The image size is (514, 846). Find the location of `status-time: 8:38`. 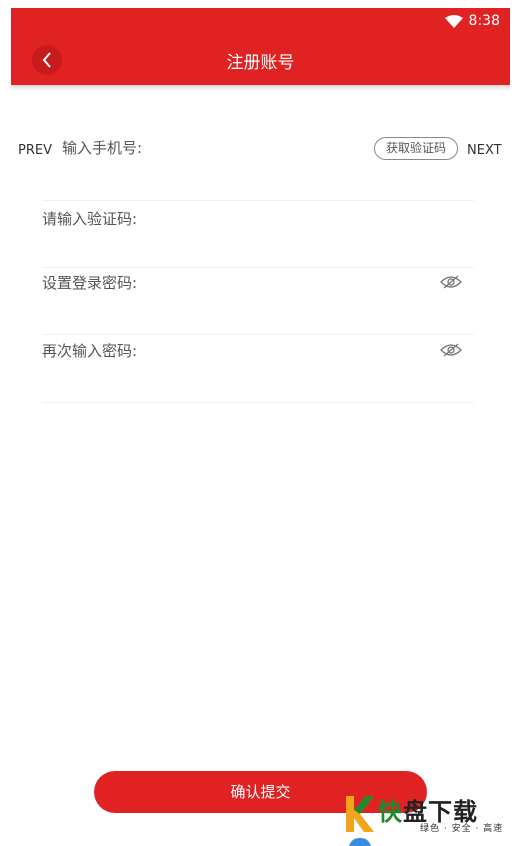

status-time: 8:38 is located at coordinates (484, 21).